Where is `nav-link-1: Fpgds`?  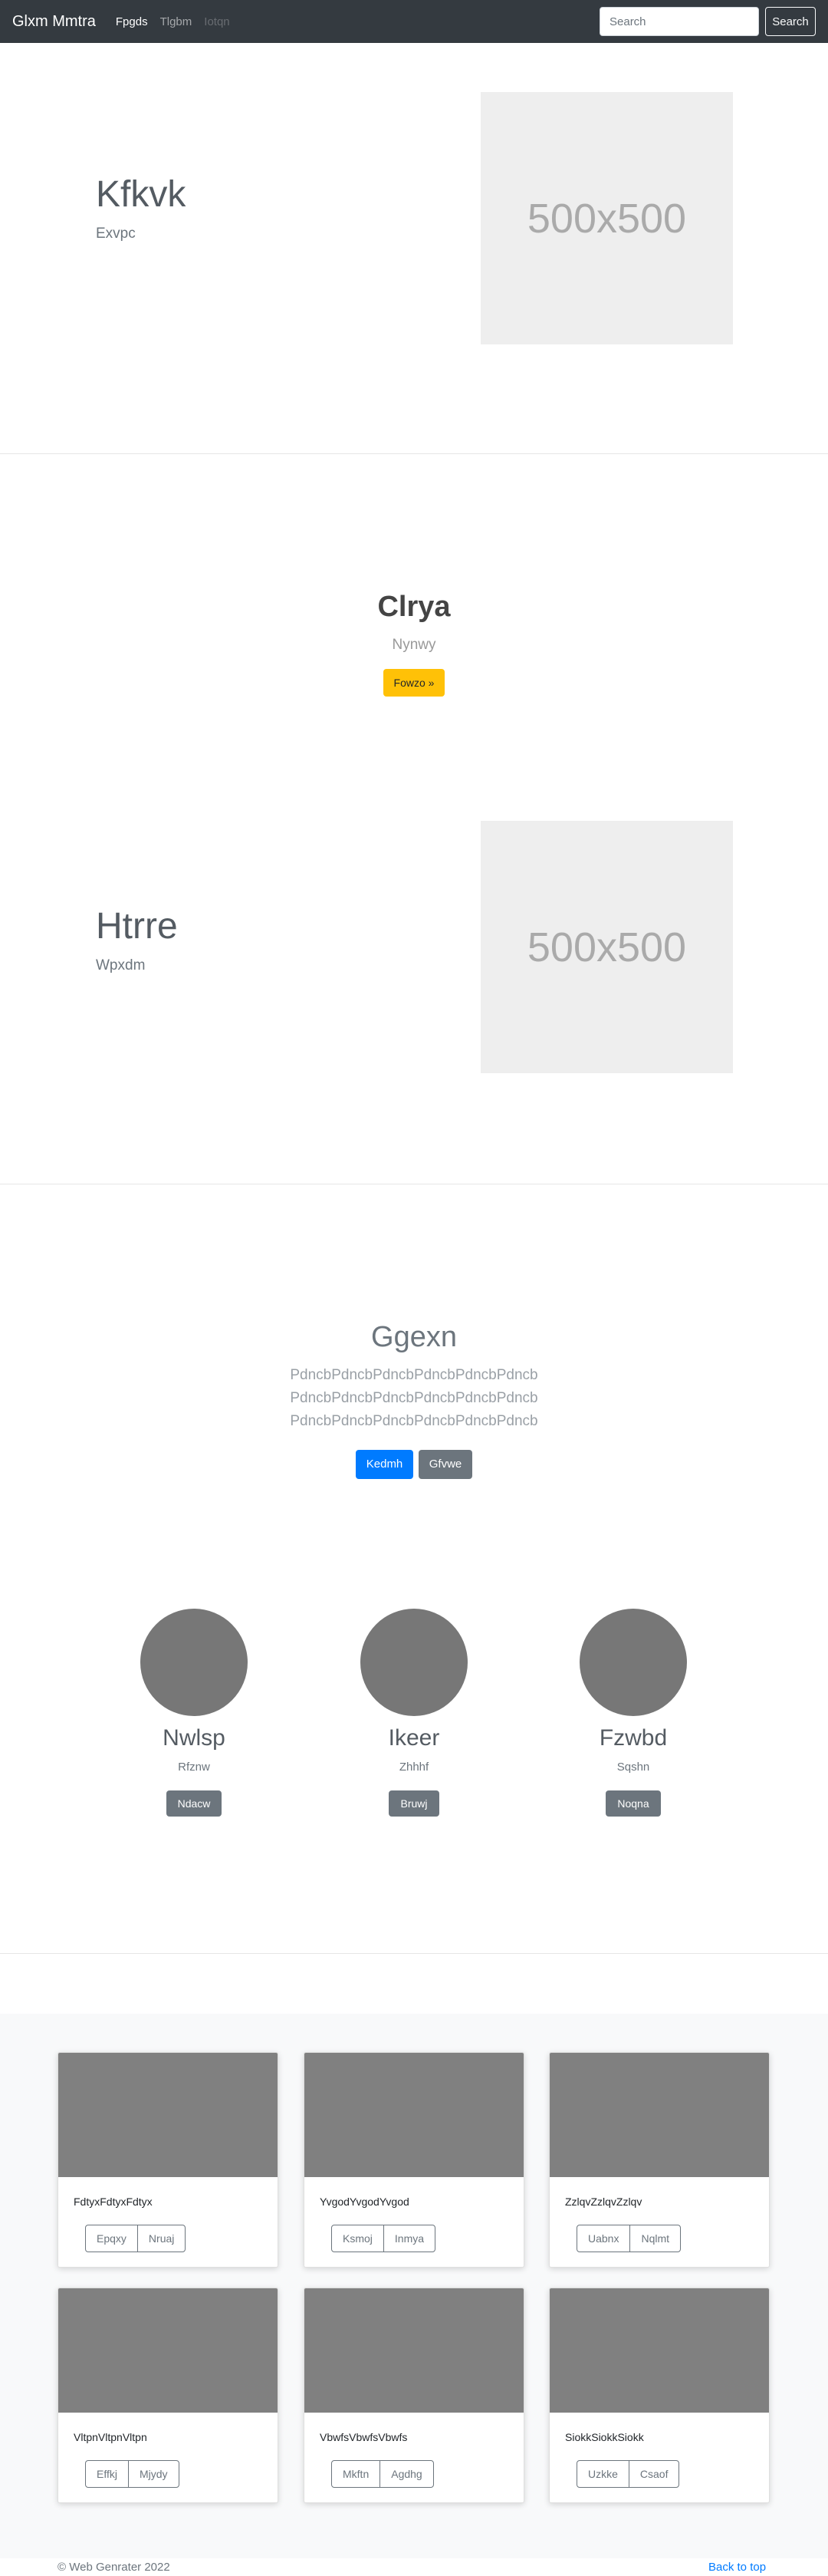 nav-link-1: Fpgds is located at coordinates (132, 21).